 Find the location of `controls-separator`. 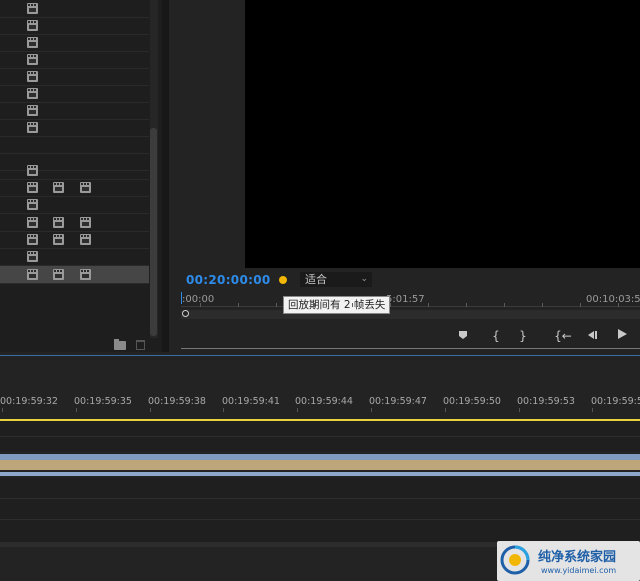

controls-separator is located at coordinates (410, 348).